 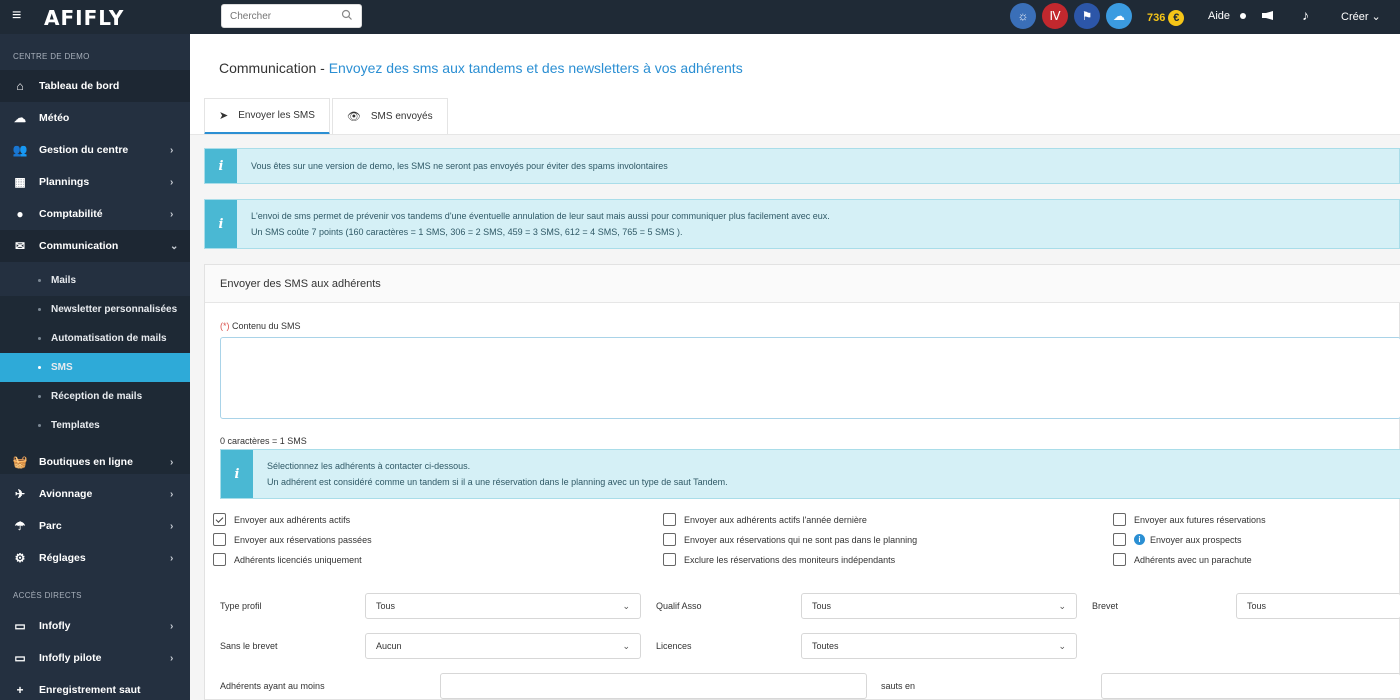 What do you see at coordinates (95, 86) in the screenshot?
I see `sidebar-item-tableau-de-bord: ⌂ Tableau de bord` at bounding box center [95, 86].